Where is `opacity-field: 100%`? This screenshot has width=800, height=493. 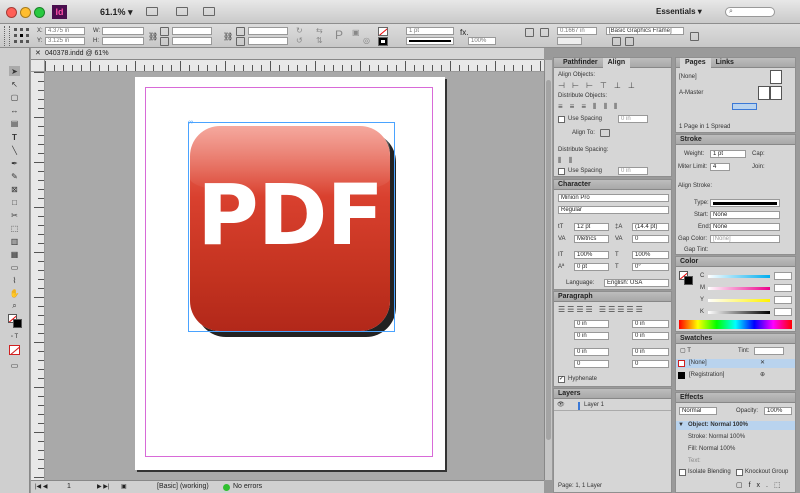 opacity-field: 100% is located at coordinates (482, 41).